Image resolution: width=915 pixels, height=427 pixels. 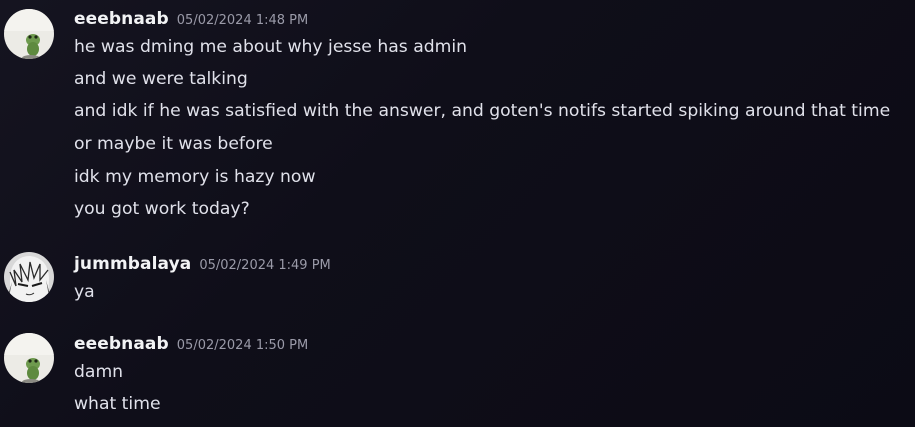 I want to click on message-text: or maybe it was before, so click(x=173, y=144).